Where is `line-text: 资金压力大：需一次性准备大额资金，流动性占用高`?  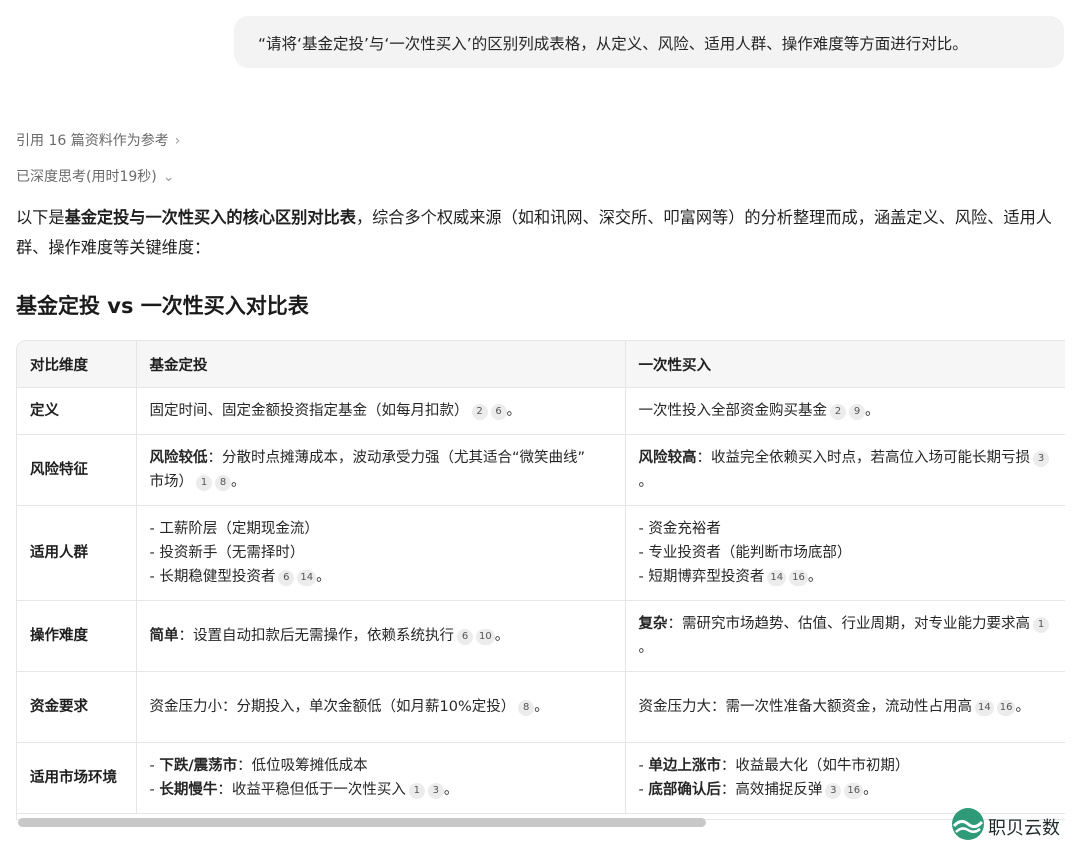
line-text: 资金压力大：需一次性准备大额资金，流动性占用高 is located at coordinates (805, 707).